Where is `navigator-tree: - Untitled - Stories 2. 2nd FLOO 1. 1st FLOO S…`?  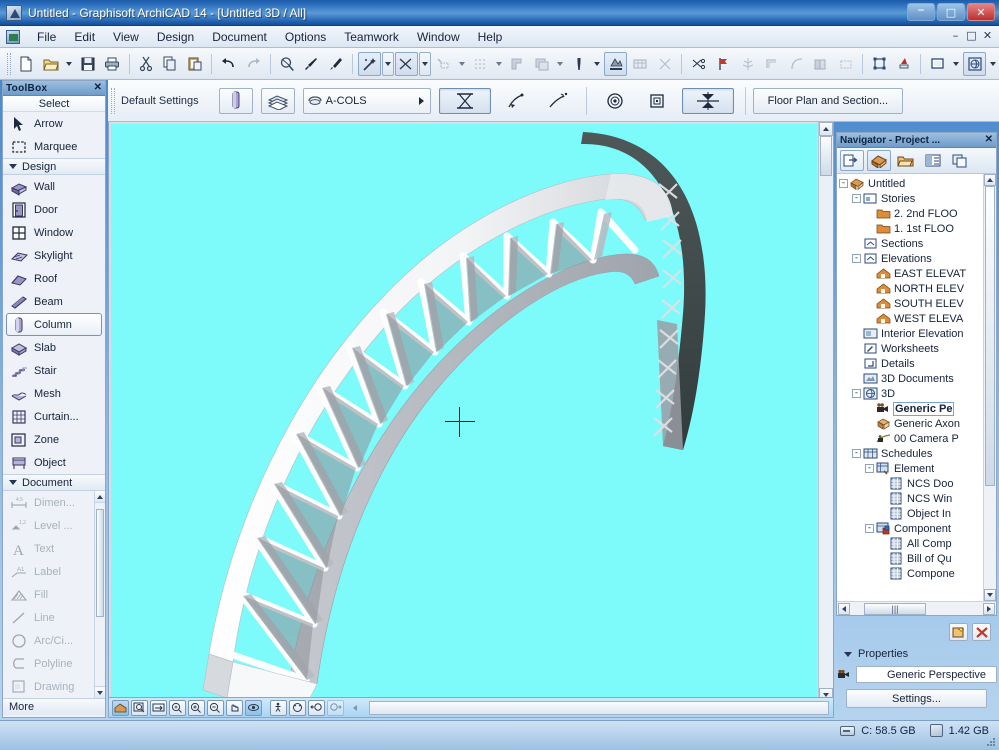
navigator-tree: - Untitled - Stories 2. 2nd FLOO 1. 1st FLOO S… is located at coordinates (916, 387).